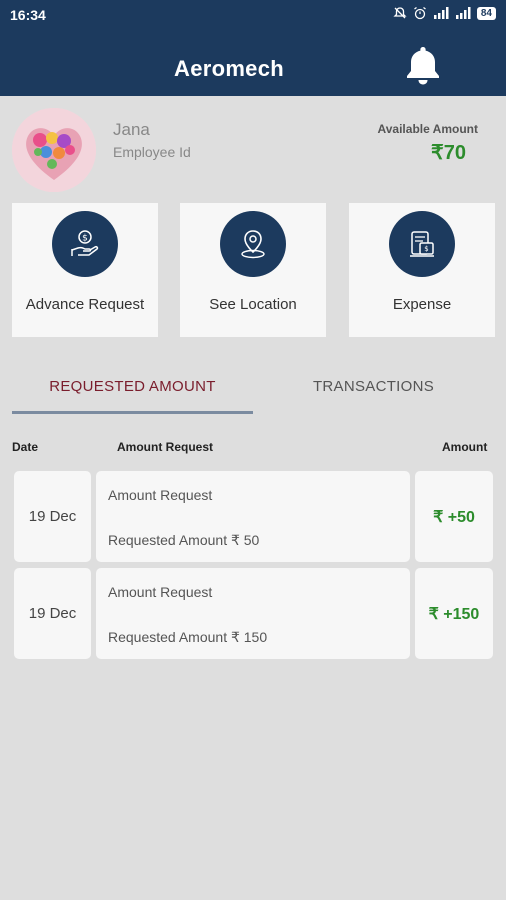  What do you see at coordinates (427, 129) in the screenshot?
I see `available-amount-label: Available Amount` at bounding box center [427, 129].